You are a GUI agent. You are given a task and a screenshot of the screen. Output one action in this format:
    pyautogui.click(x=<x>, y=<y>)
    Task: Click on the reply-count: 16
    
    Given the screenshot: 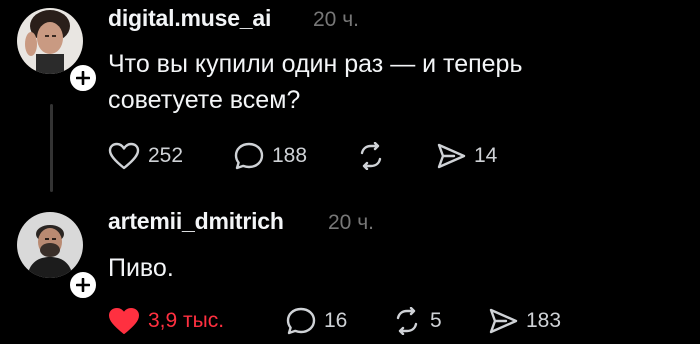 What is the action you would take?
    pyautogui.click(x=336, y=320)
    